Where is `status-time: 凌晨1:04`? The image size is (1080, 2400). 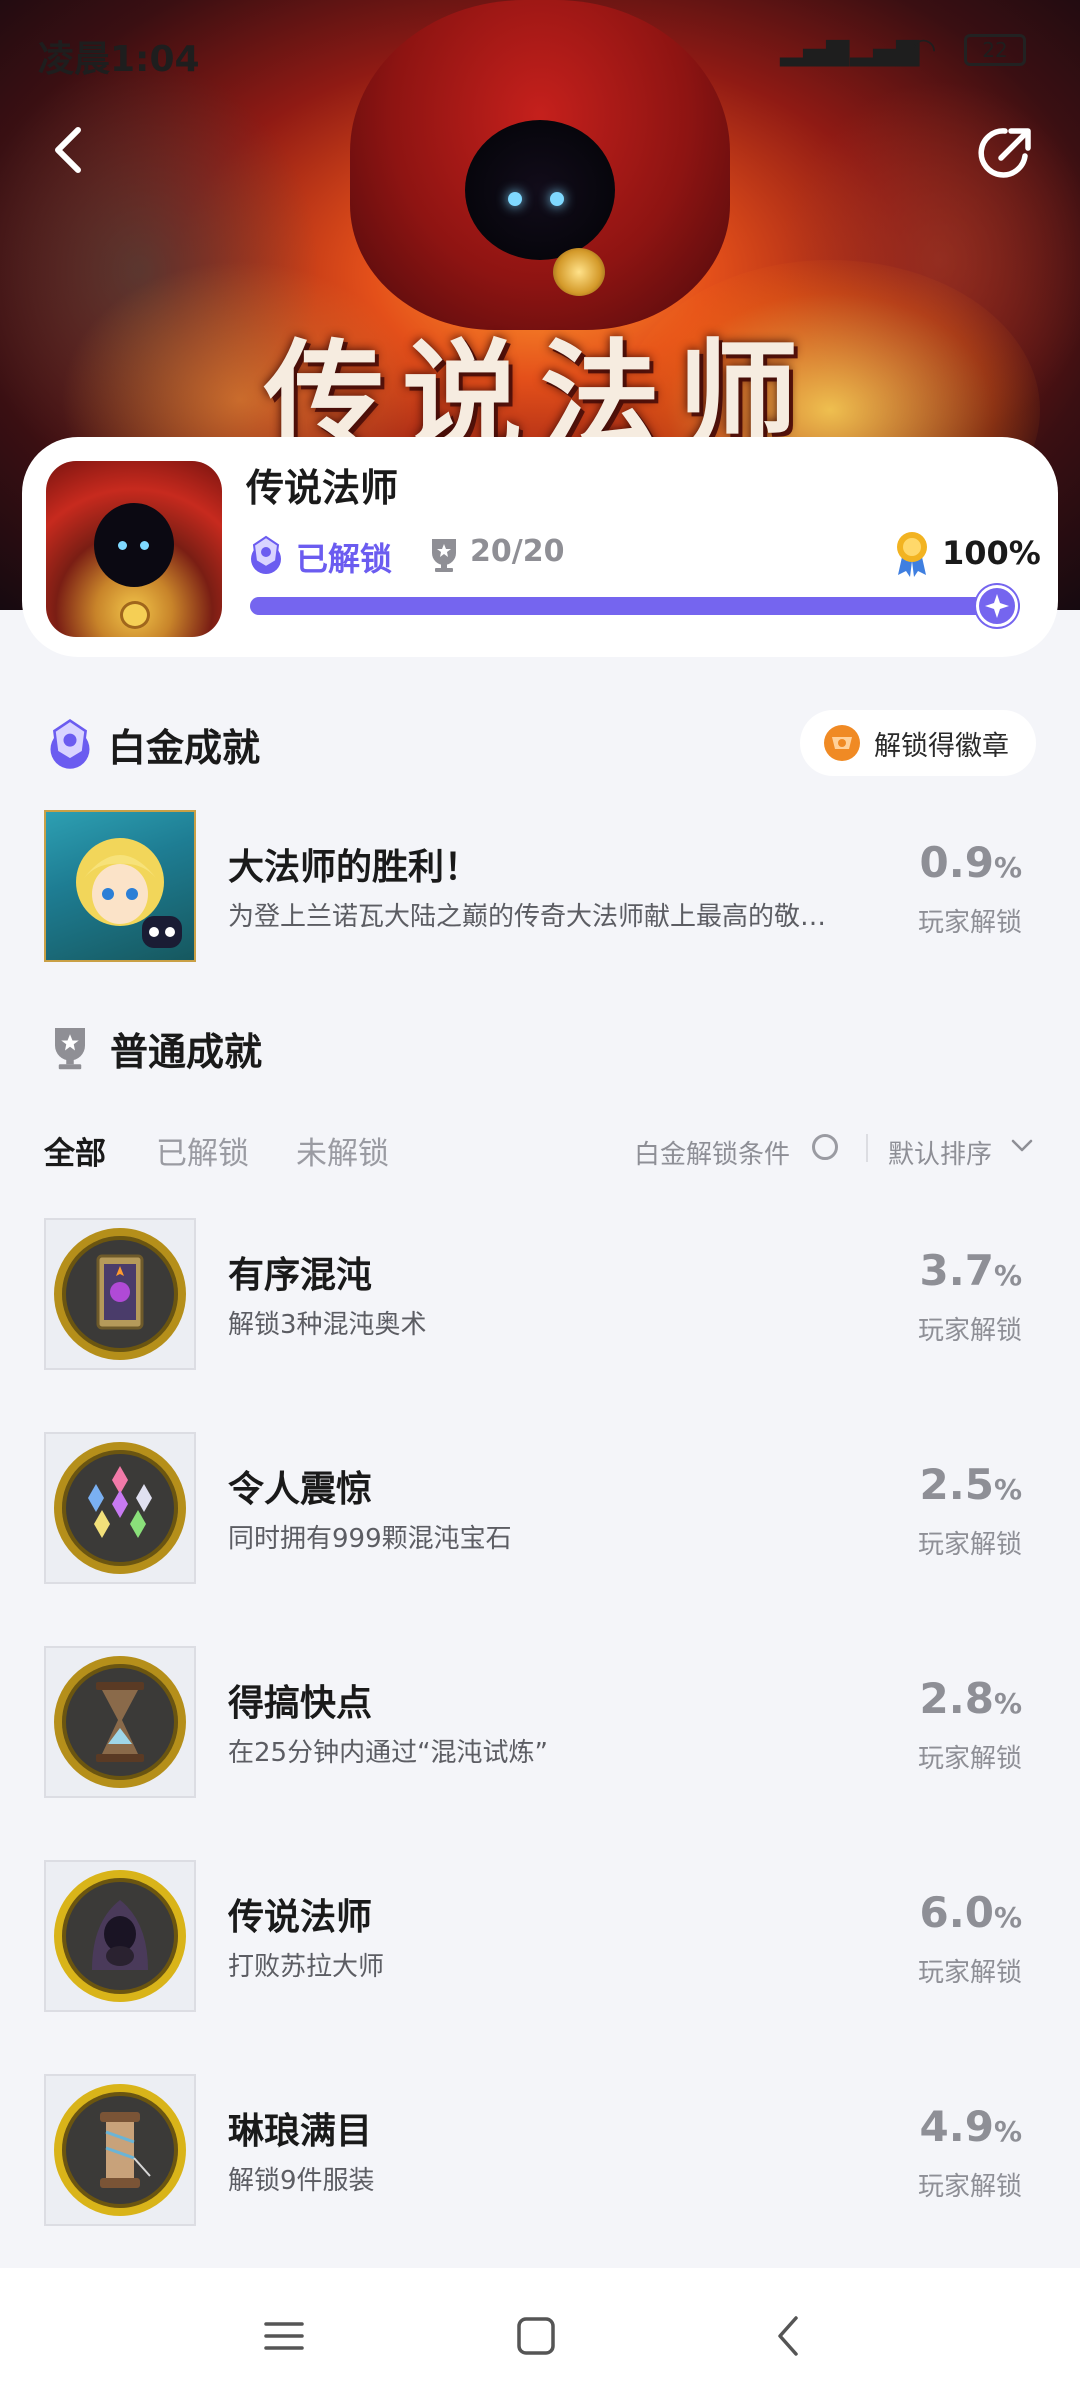 status-time: 凌晨1:04 is located at coordinates (119, 59).